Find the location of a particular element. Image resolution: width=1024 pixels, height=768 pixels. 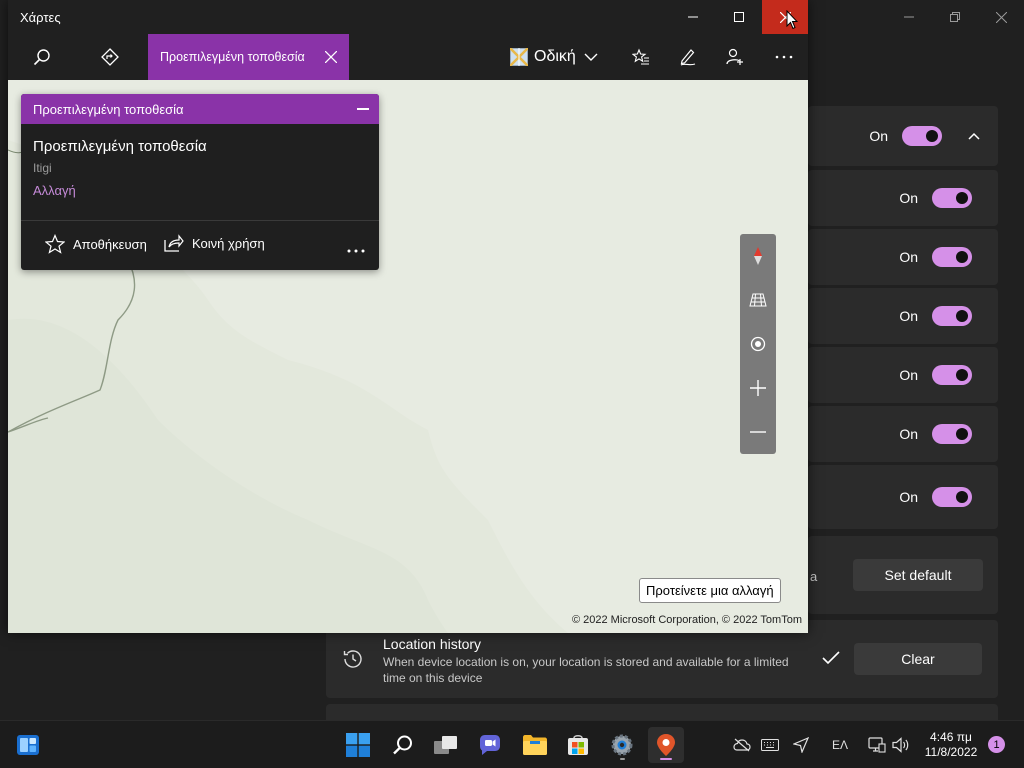

language-indicator: ΕΛ is located at coordinates (840, 745).